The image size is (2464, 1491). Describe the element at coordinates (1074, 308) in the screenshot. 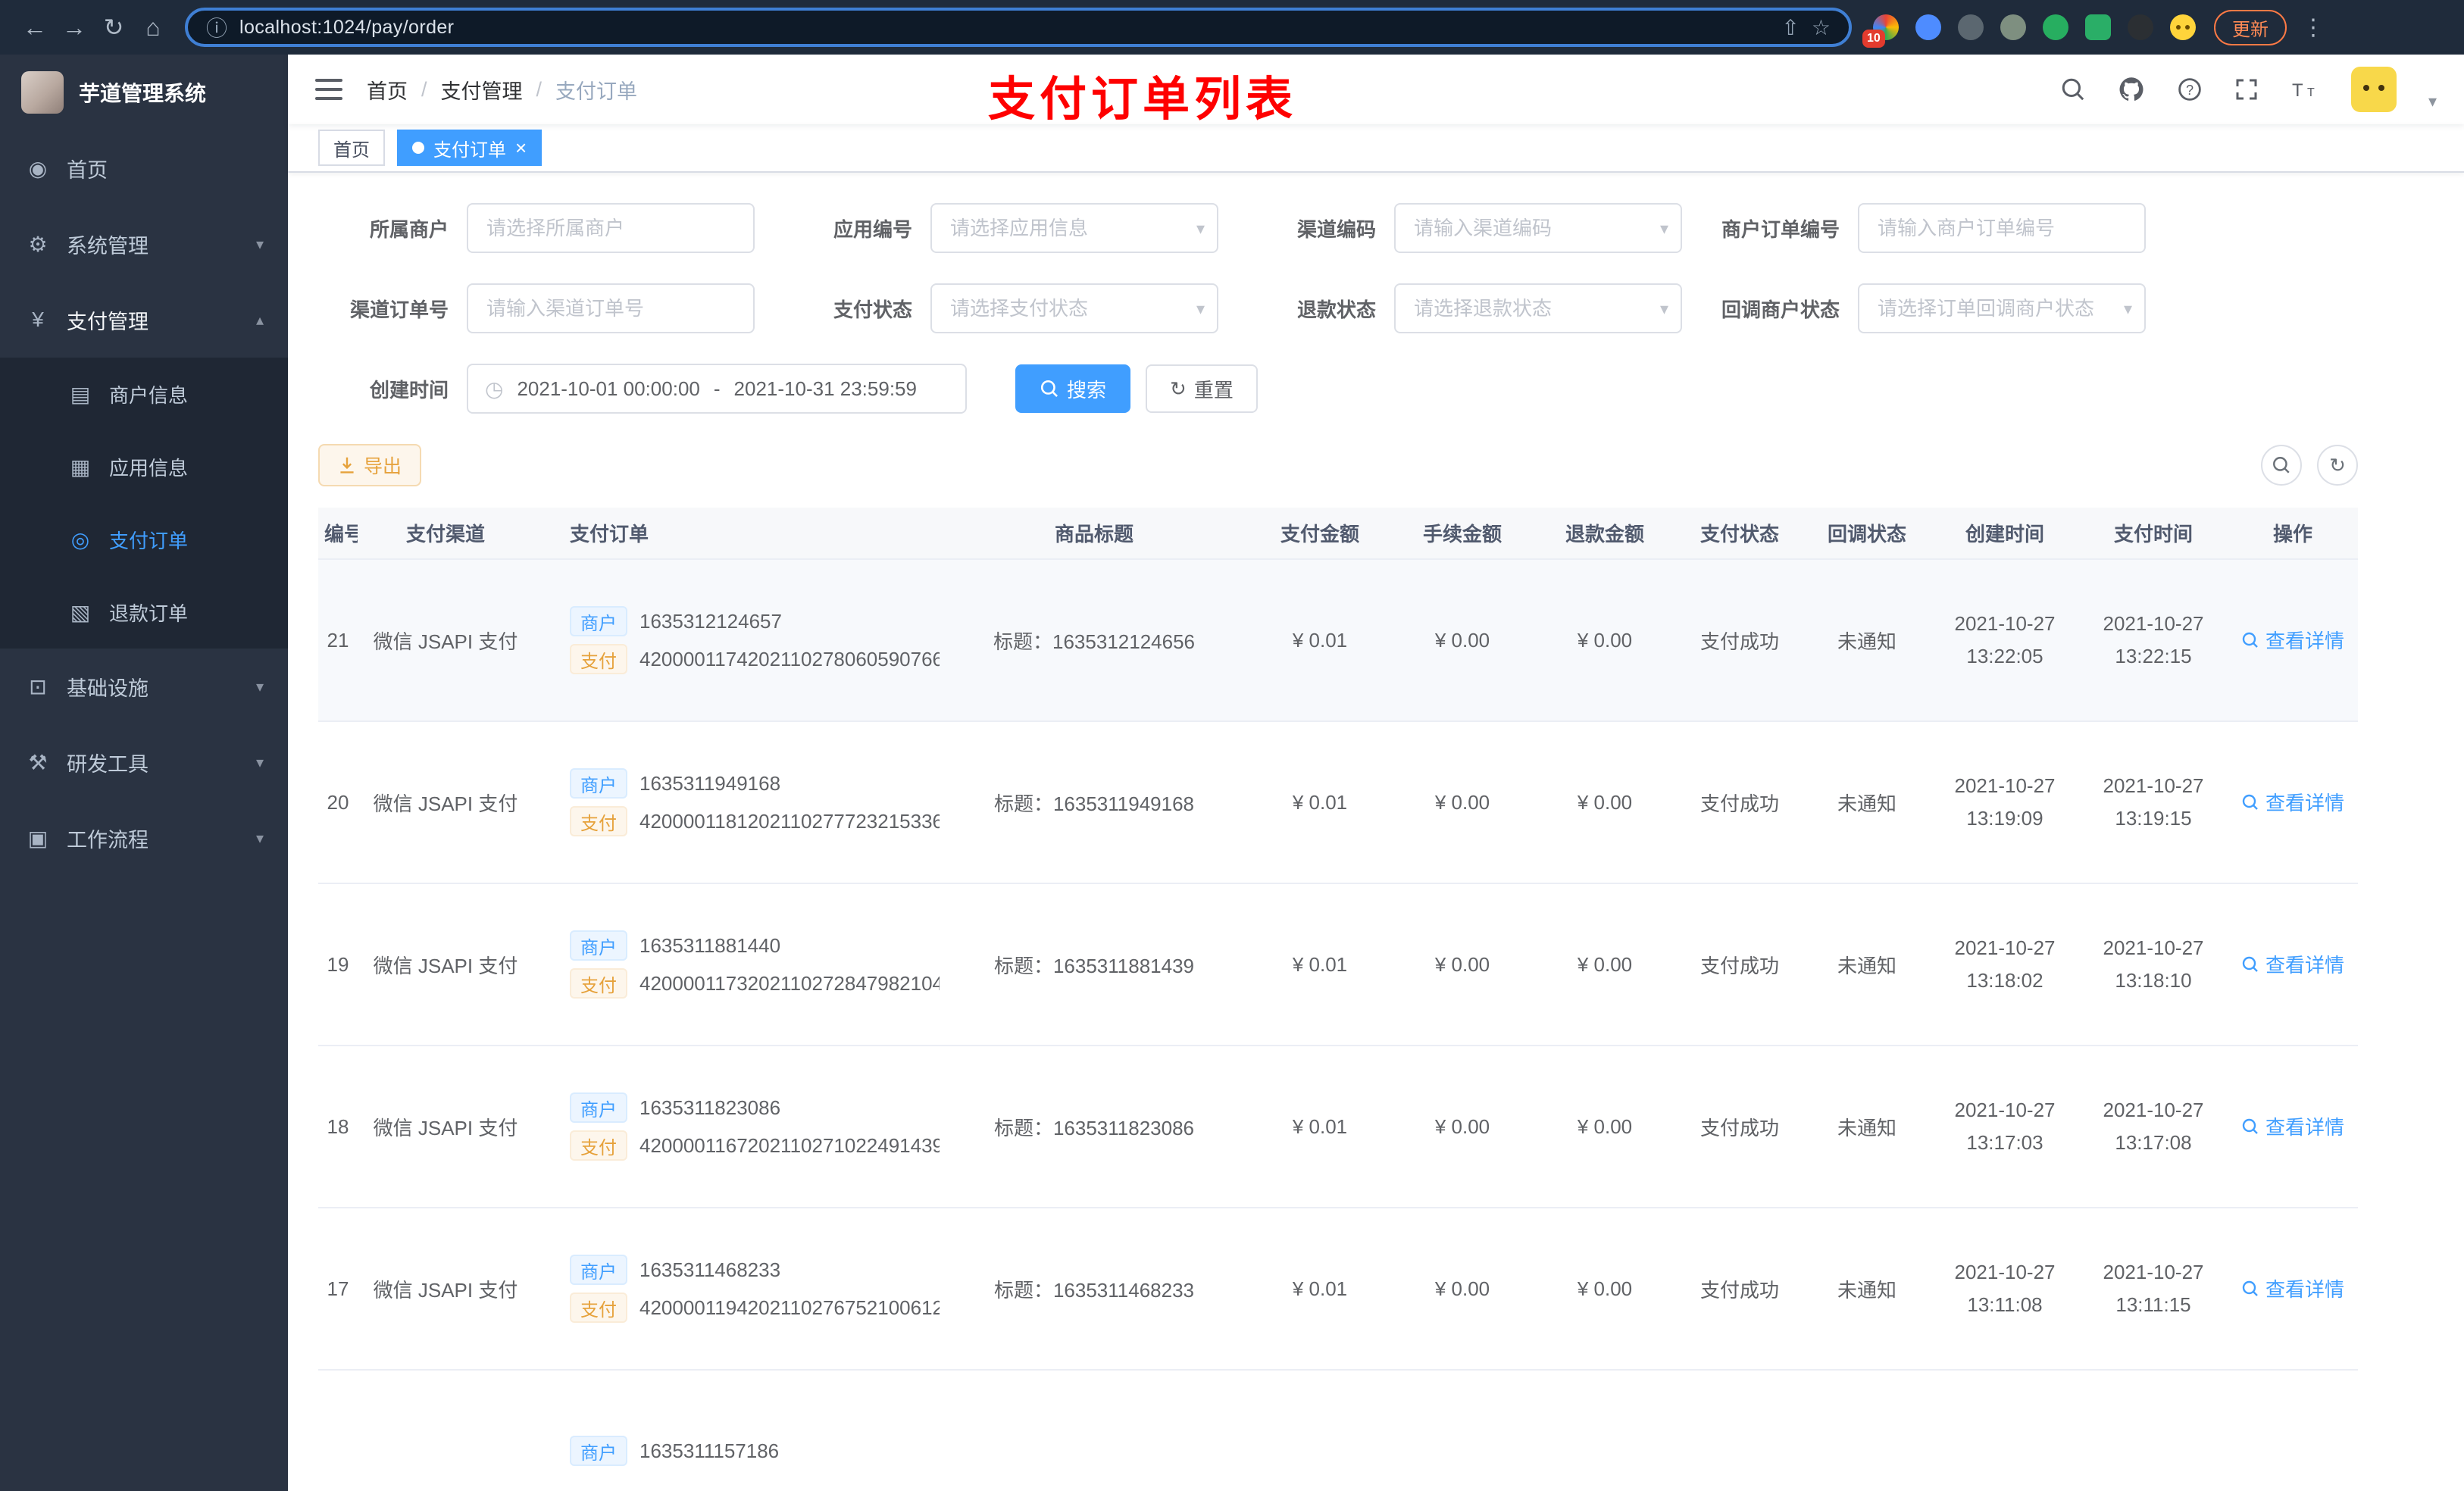

I see `pay-status-select` at that location.